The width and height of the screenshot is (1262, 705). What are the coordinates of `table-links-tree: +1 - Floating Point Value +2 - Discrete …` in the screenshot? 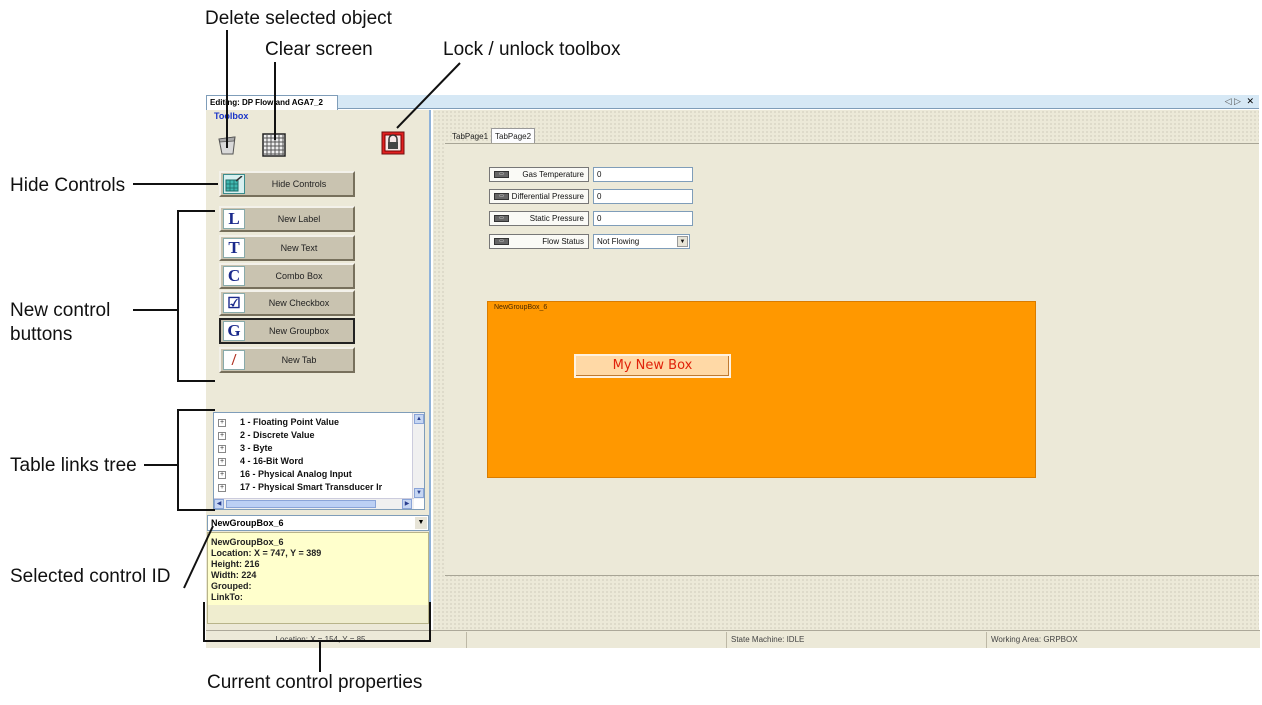 It's located at (319, 461).